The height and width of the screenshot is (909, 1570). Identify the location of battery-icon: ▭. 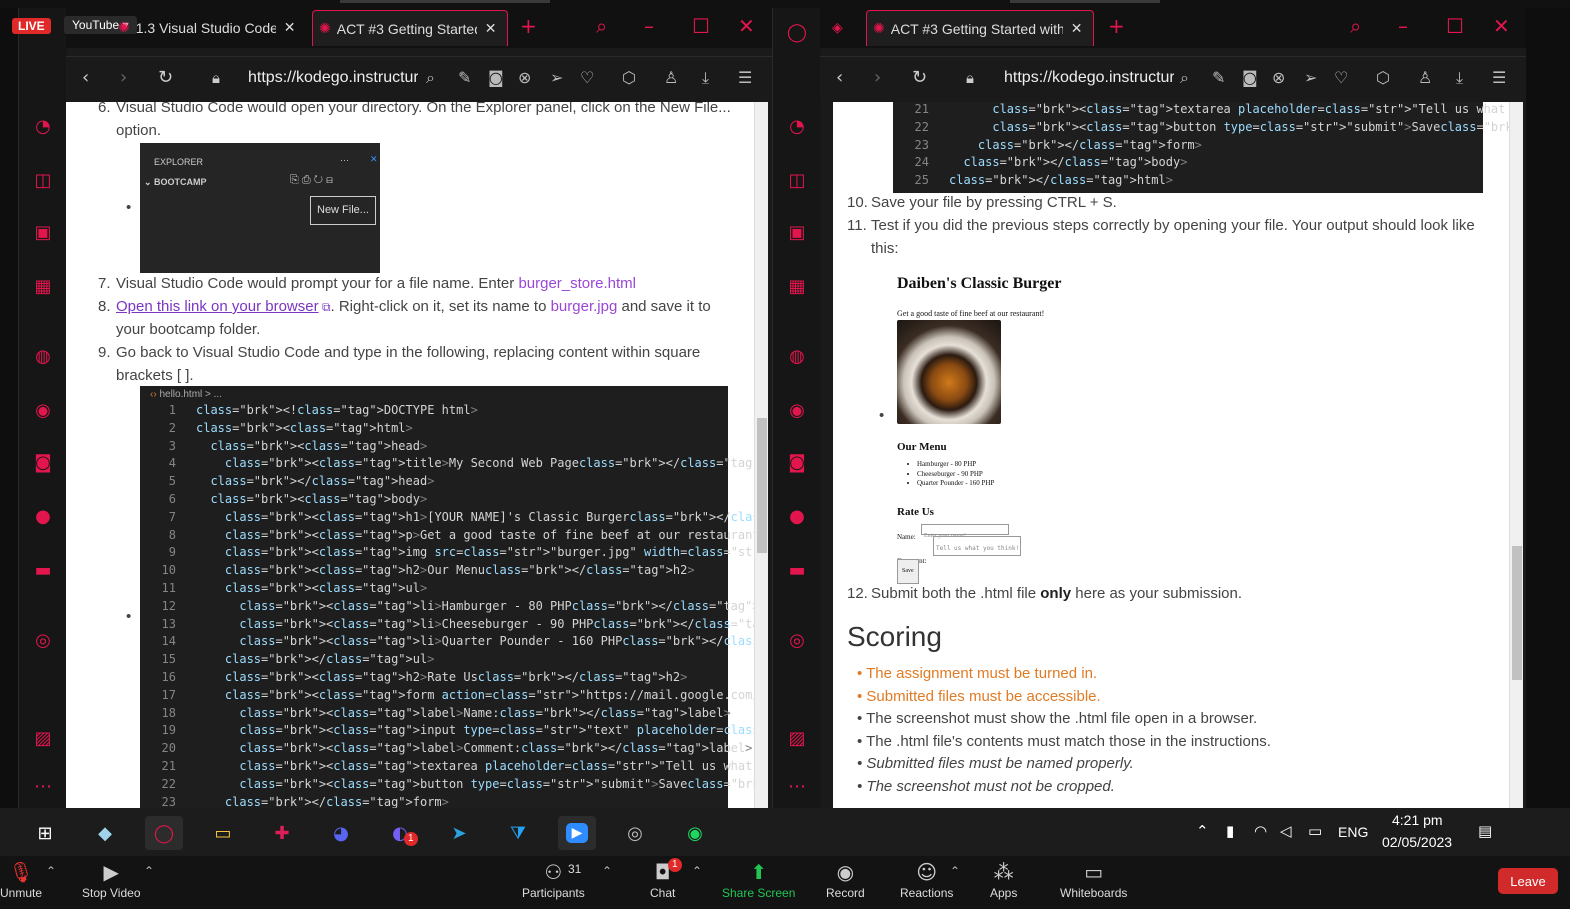
(1315, 831).